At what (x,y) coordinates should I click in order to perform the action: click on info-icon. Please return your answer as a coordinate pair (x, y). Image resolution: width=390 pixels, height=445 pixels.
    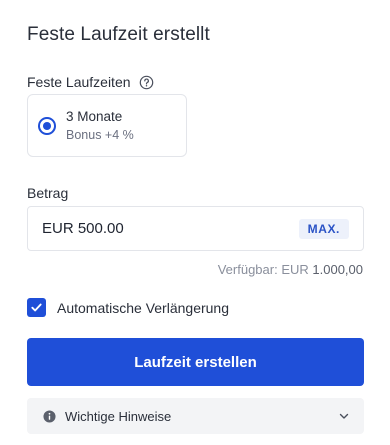
    Looking at the image, I should click on (49, 416).